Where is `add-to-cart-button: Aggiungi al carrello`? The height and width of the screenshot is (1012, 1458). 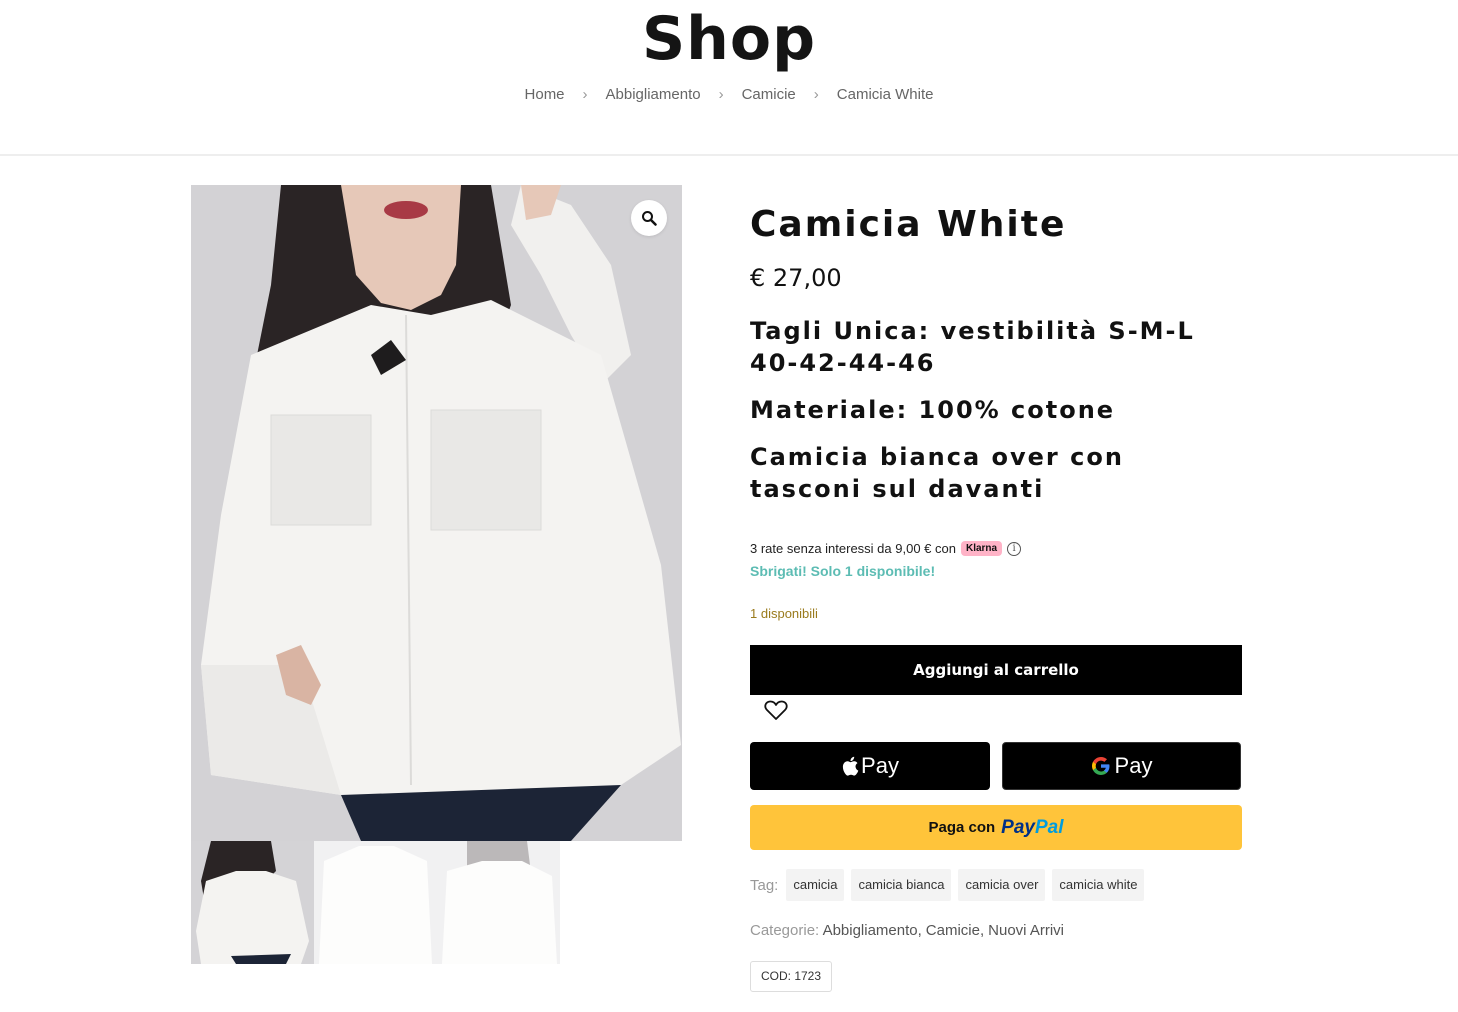 add-to-cart-button: Aggiungi al carrello is located at coordinates (996, 670).